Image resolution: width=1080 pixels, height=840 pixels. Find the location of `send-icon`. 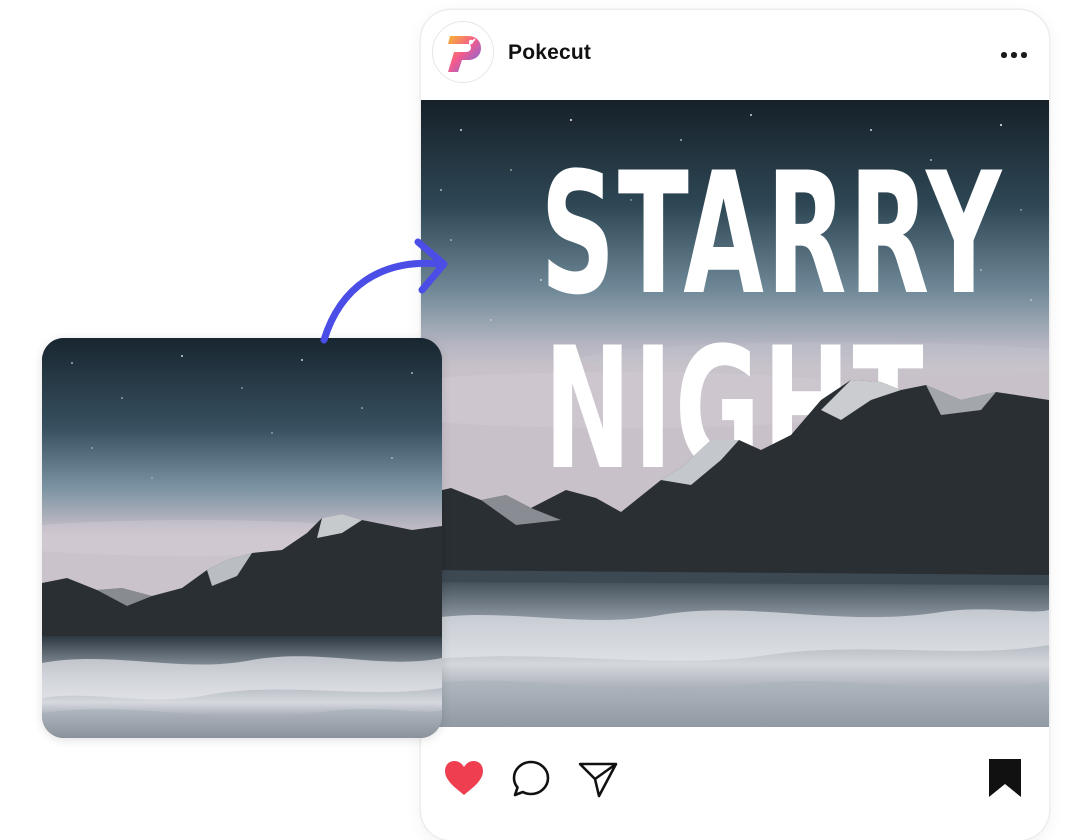

send-icon is located at coordinates (598, 779).